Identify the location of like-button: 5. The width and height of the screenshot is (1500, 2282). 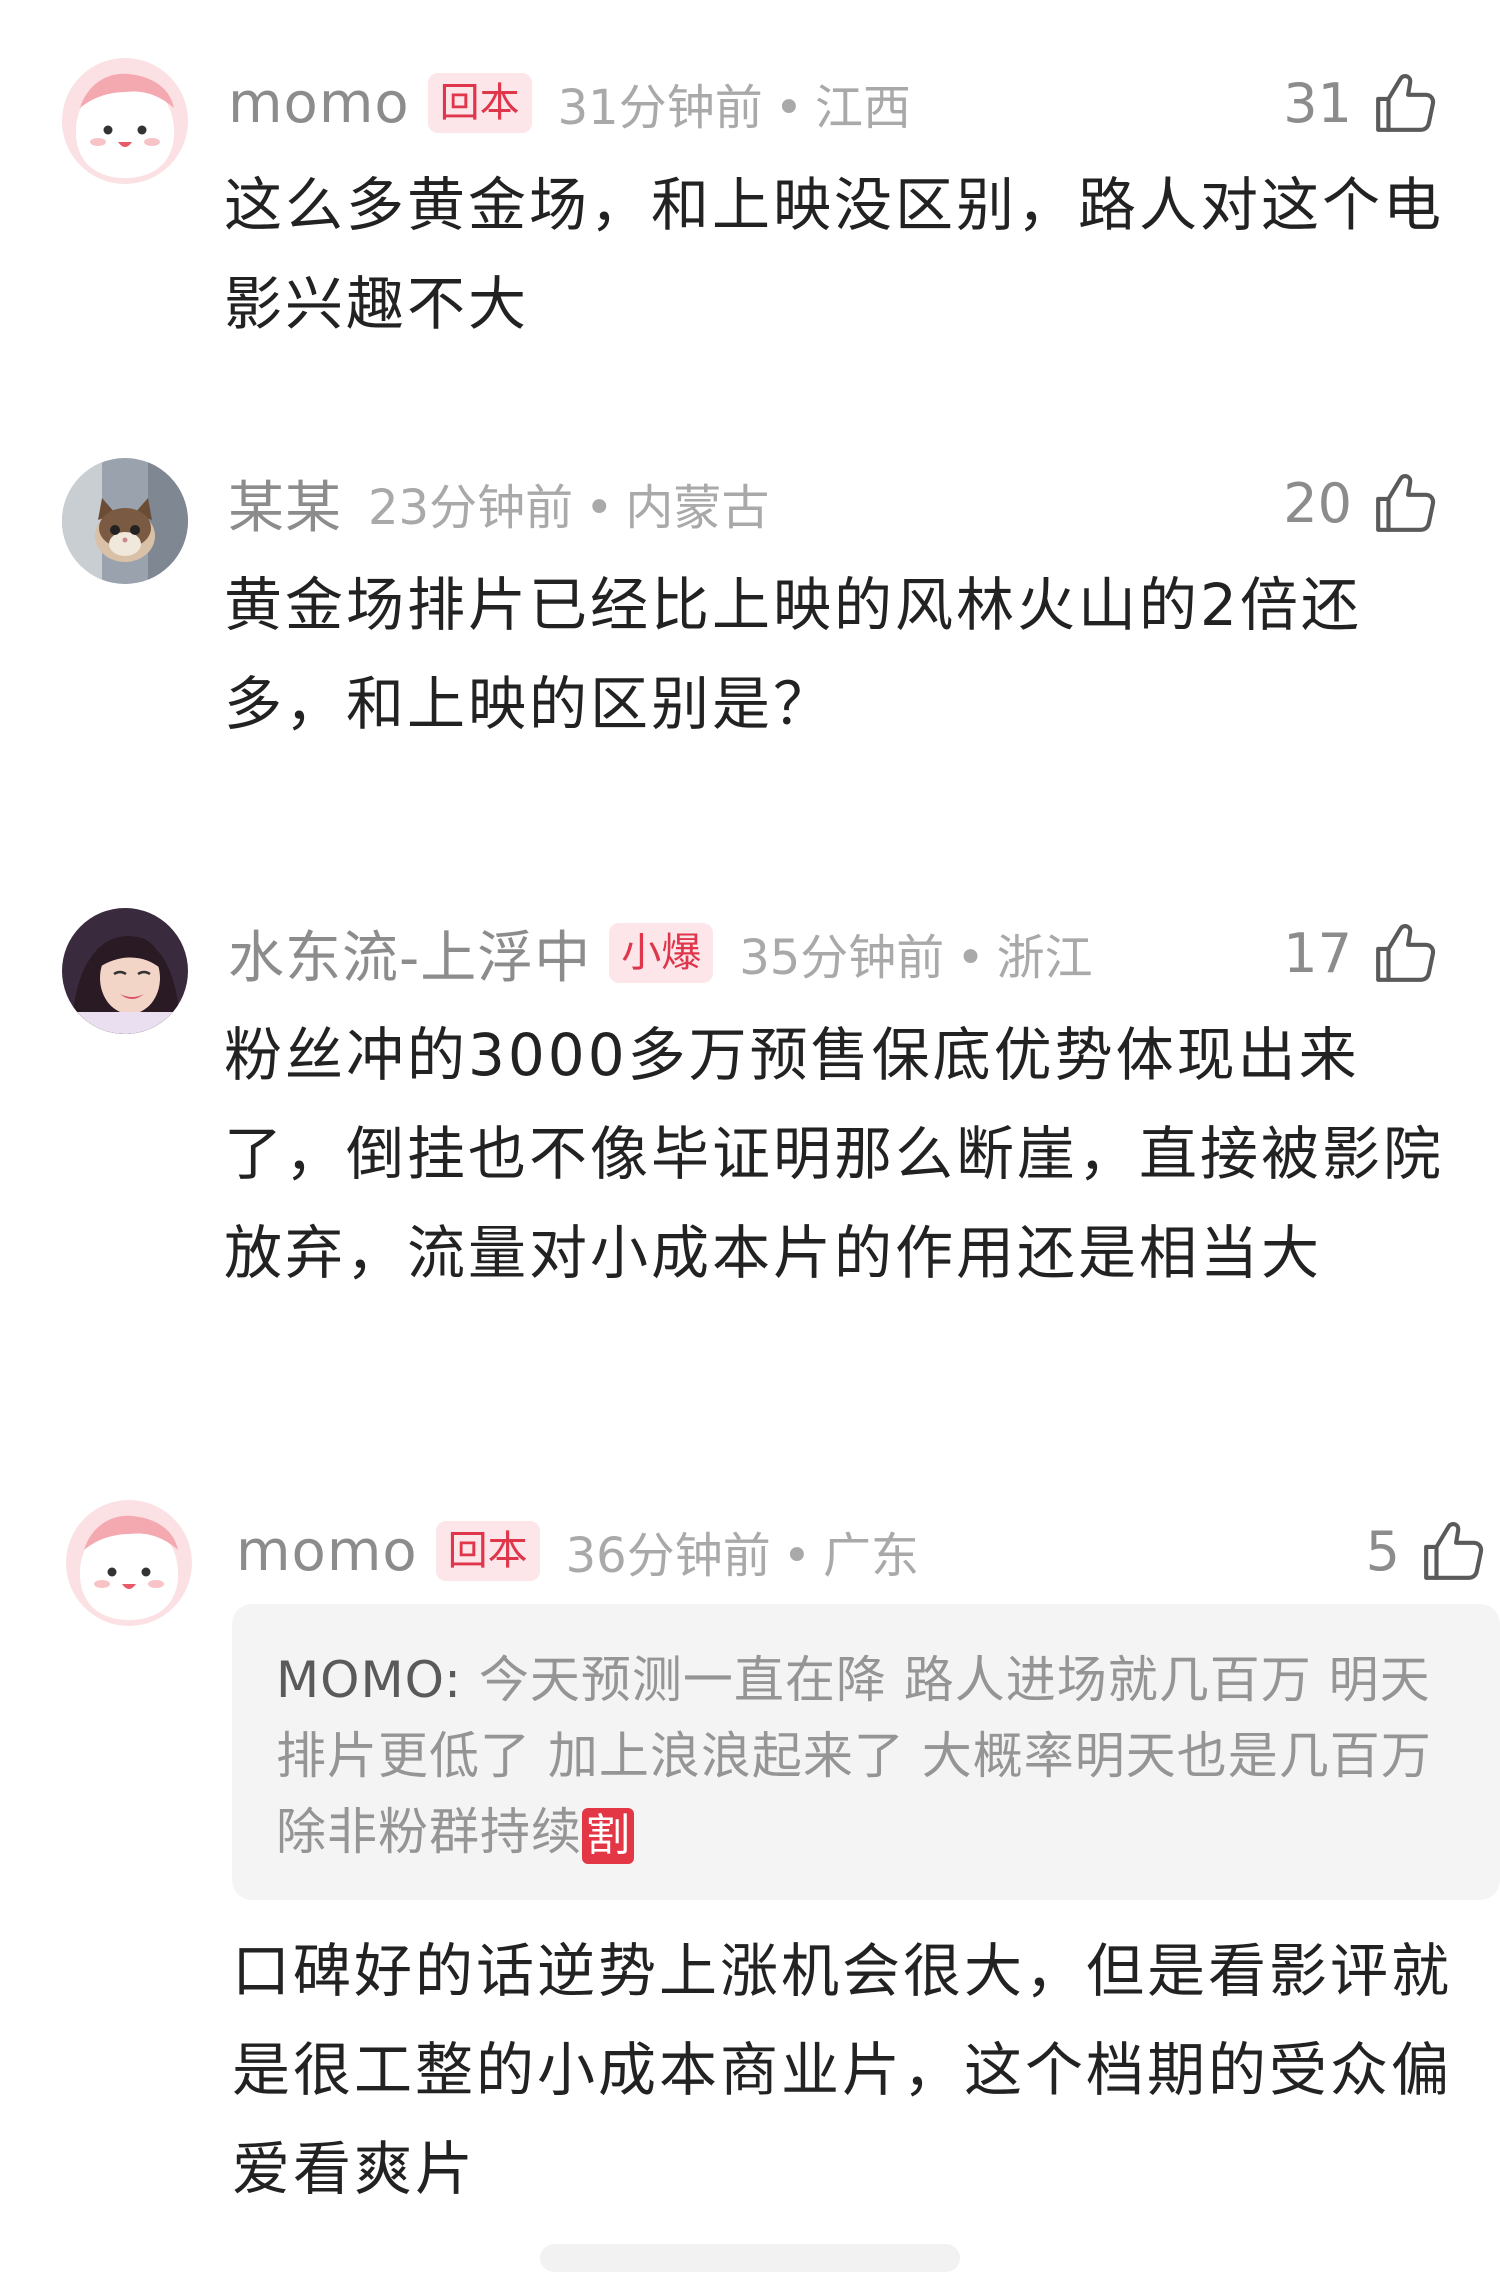
(1426, 1551).